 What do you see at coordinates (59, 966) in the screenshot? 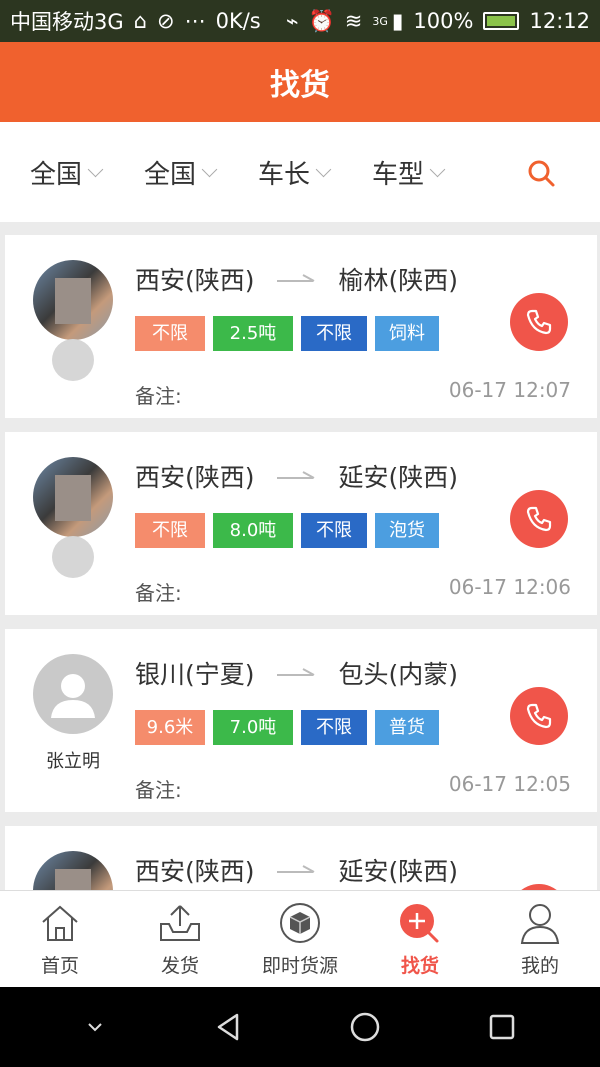
I see `tab-home-label: 首页` at bounding box center [59, 966].